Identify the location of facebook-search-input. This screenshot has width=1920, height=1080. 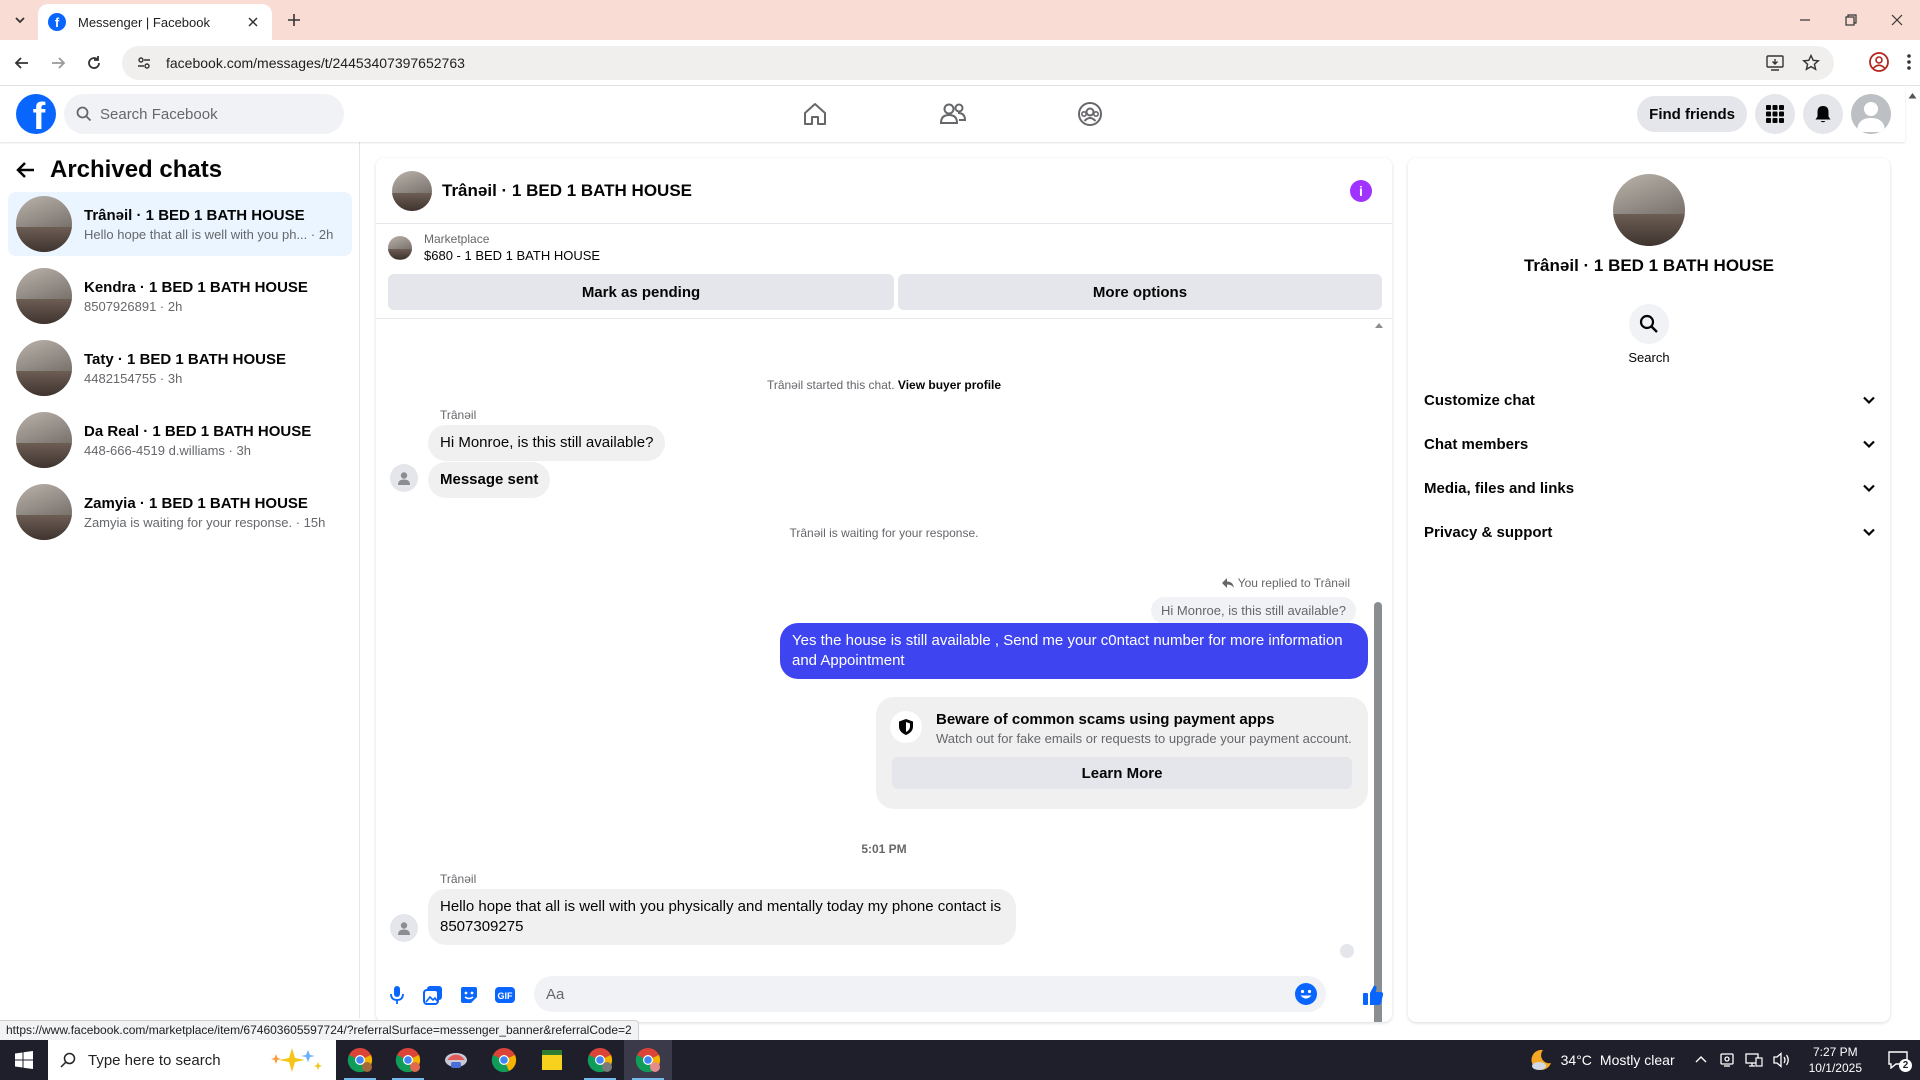
(210, 114).